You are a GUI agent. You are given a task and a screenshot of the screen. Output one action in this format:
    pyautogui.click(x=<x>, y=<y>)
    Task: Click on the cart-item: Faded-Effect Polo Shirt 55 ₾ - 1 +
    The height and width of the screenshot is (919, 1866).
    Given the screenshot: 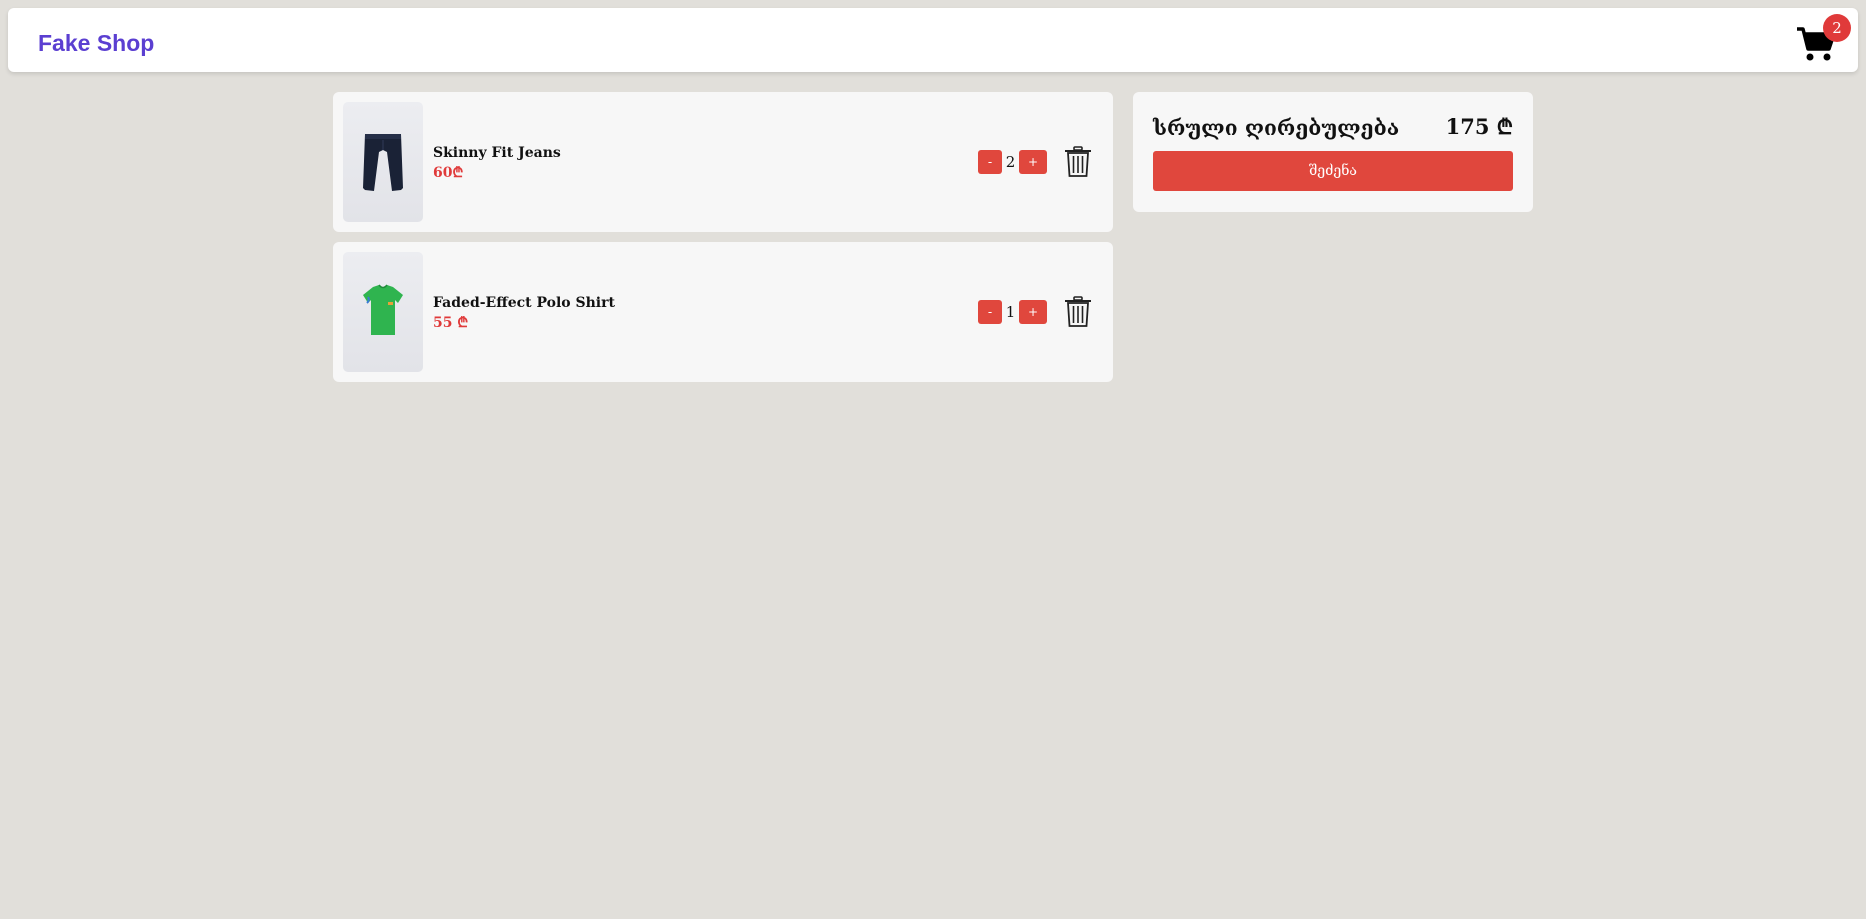 What is the action you would take?
    pyautogui.click(x=723, y=312)
    